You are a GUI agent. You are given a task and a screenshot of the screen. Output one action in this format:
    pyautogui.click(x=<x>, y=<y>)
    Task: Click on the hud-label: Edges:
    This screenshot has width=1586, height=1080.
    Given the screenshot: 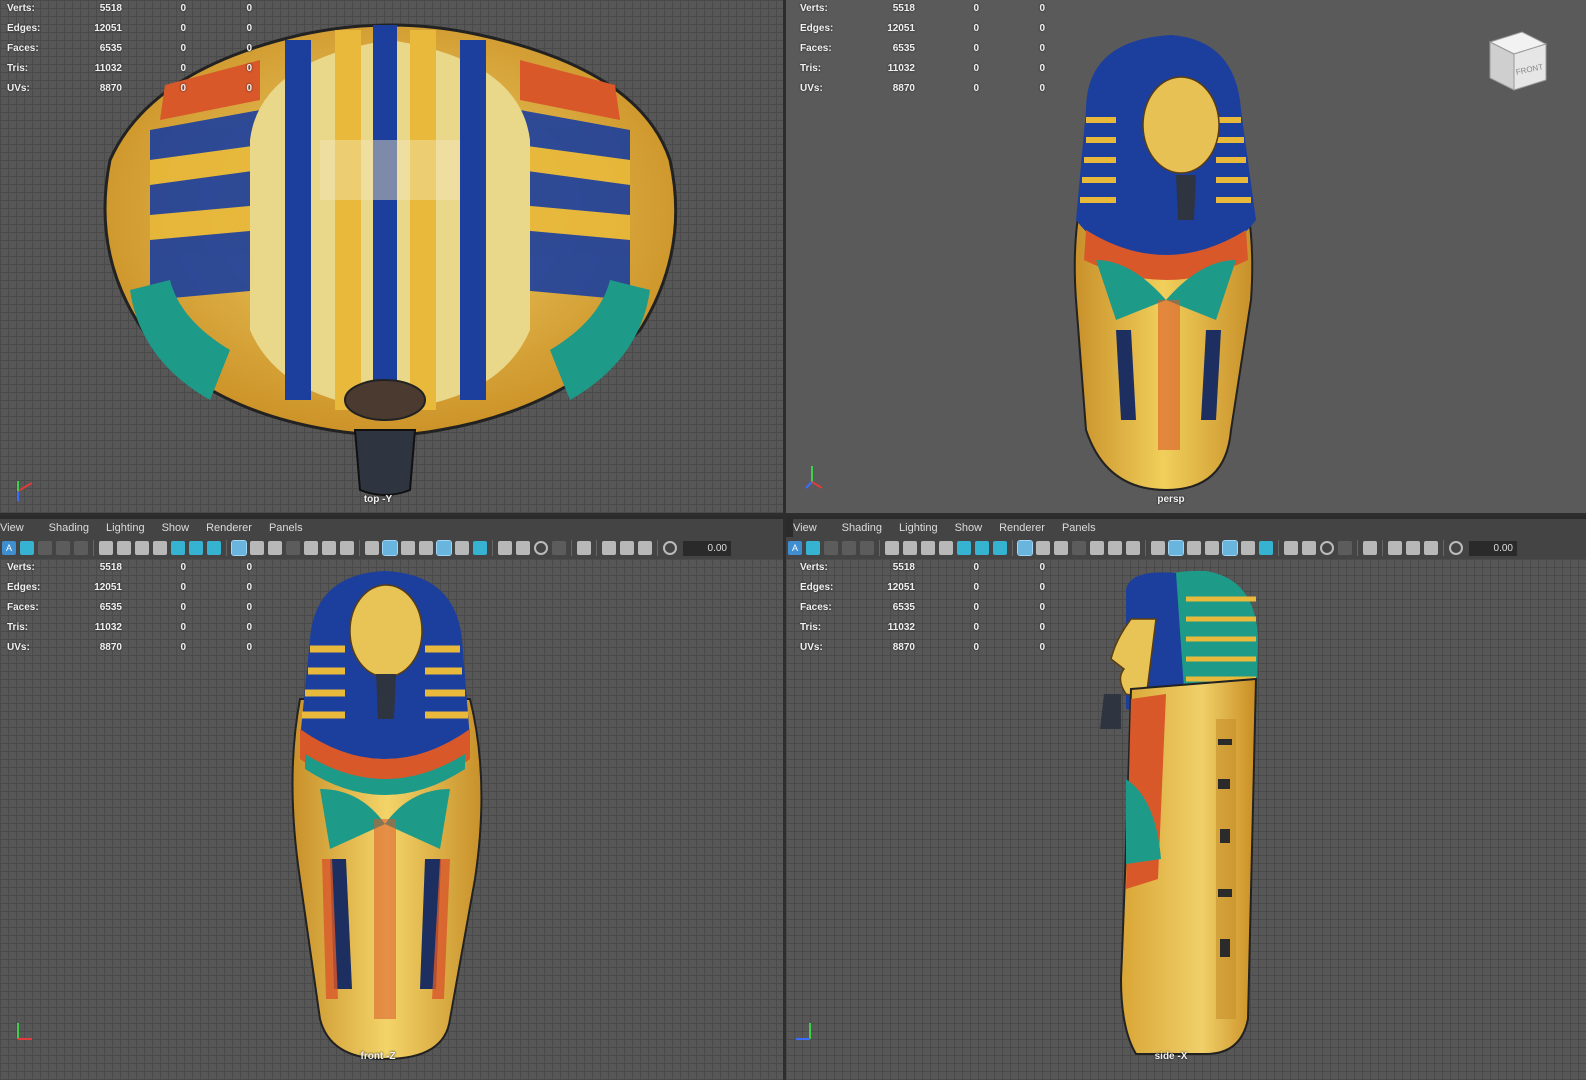 What is the action you would take?
    pyautogui.click(x=817, y=587)
    